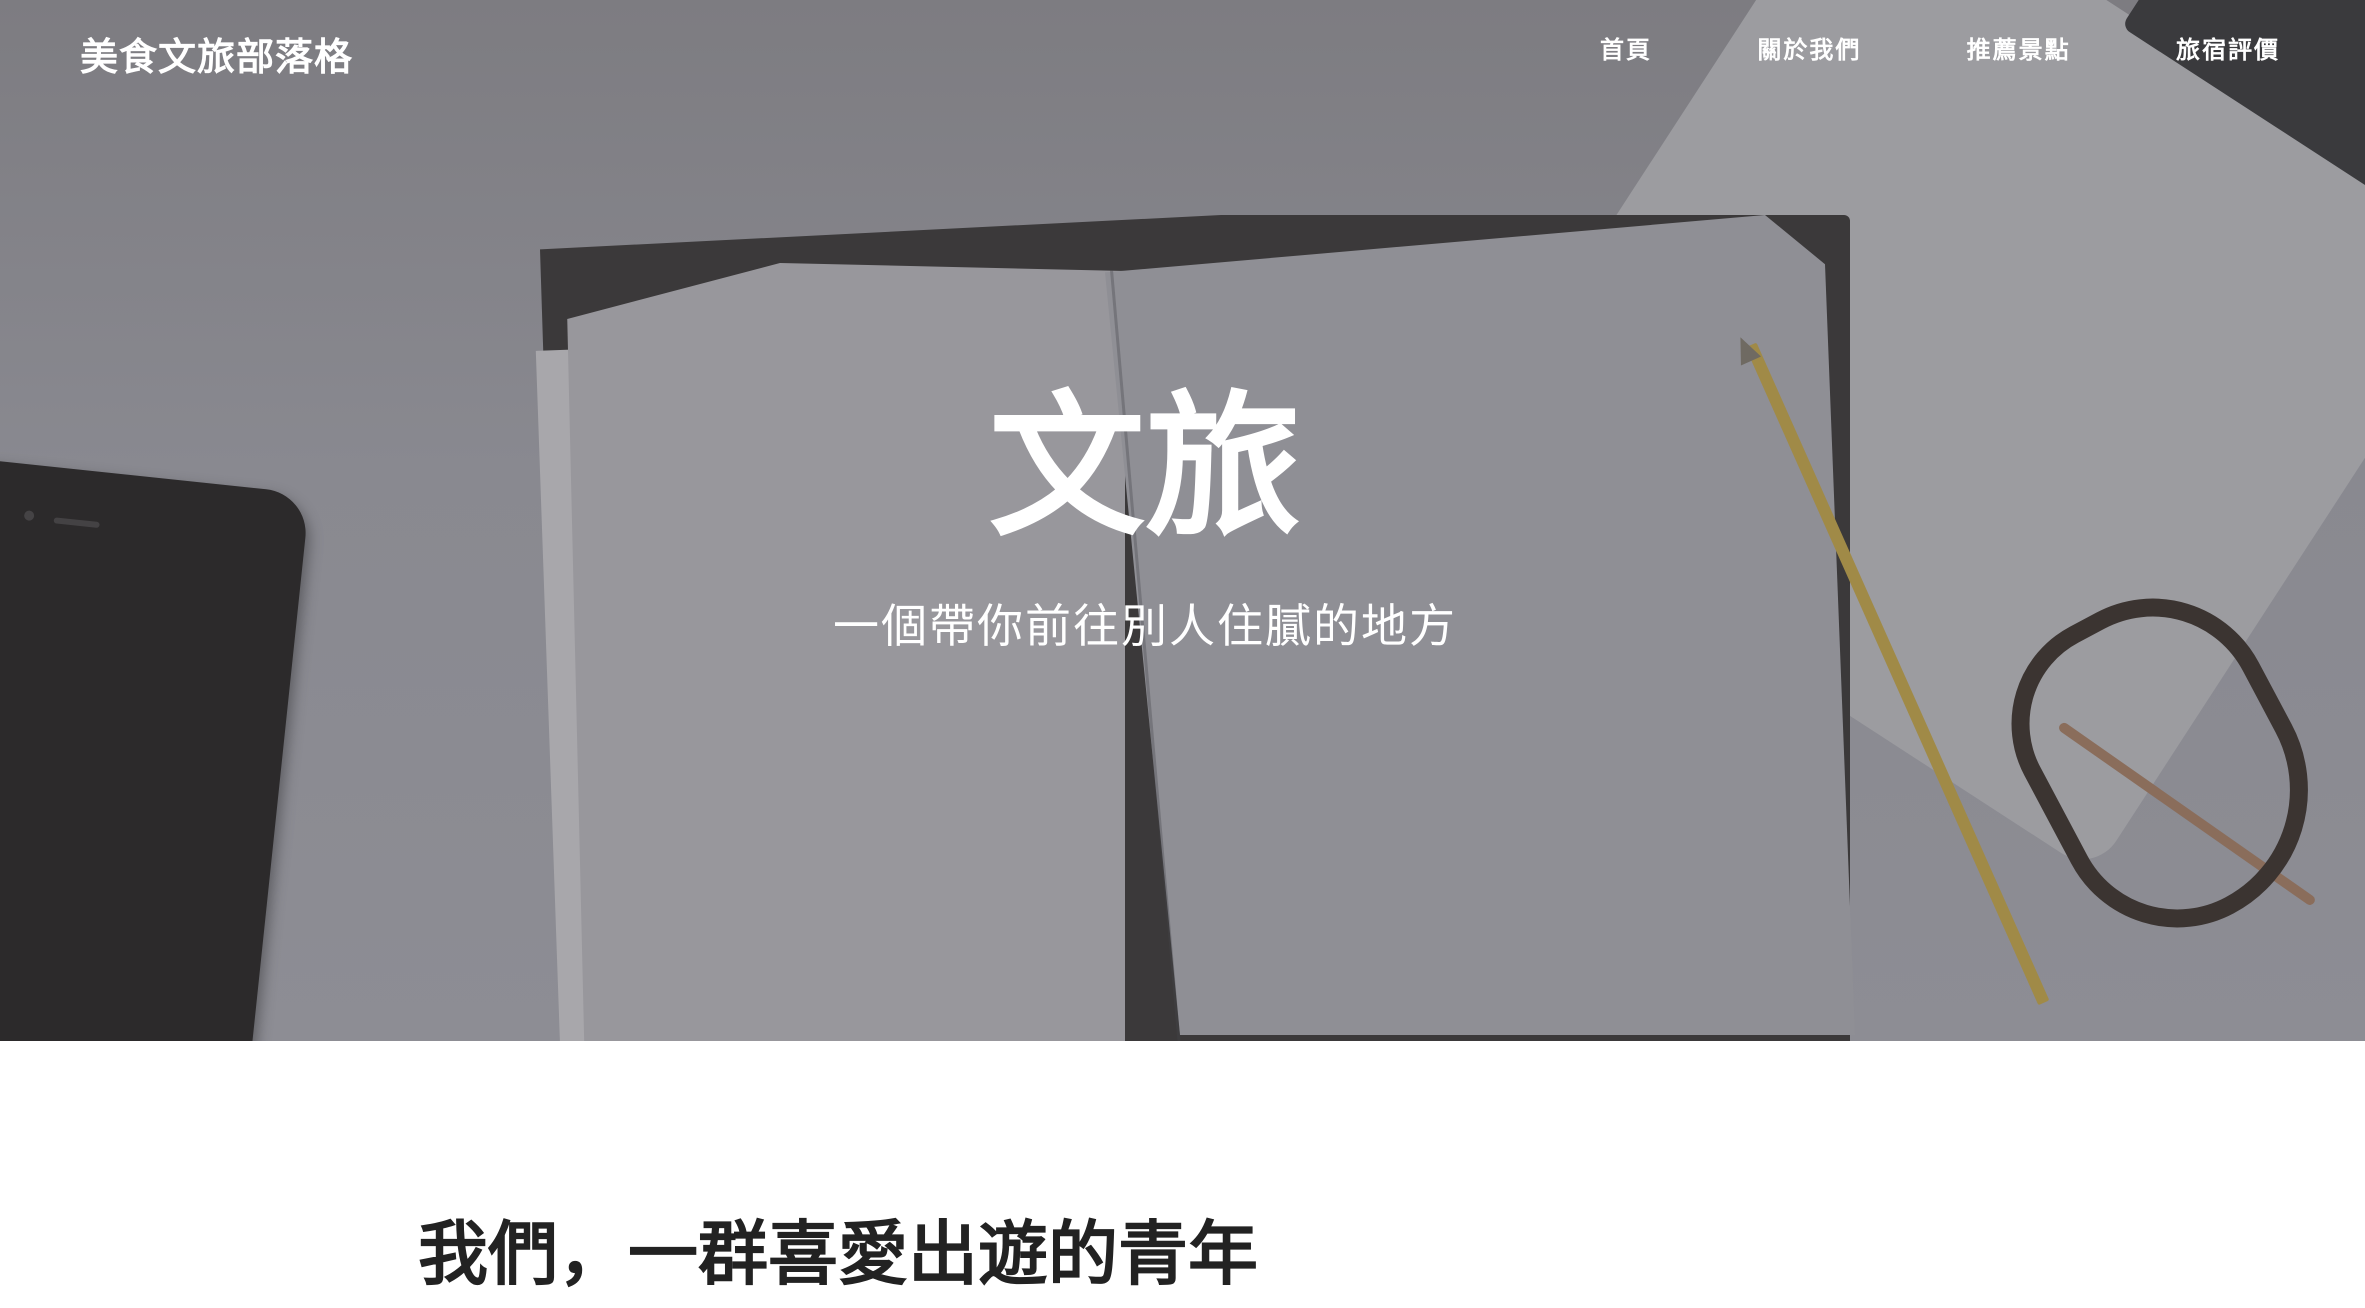 The height and width of the screenshot is (1308, 2365). I want to click on nav-link-recommended-spots: 推薦景點, so click(2019, 47).